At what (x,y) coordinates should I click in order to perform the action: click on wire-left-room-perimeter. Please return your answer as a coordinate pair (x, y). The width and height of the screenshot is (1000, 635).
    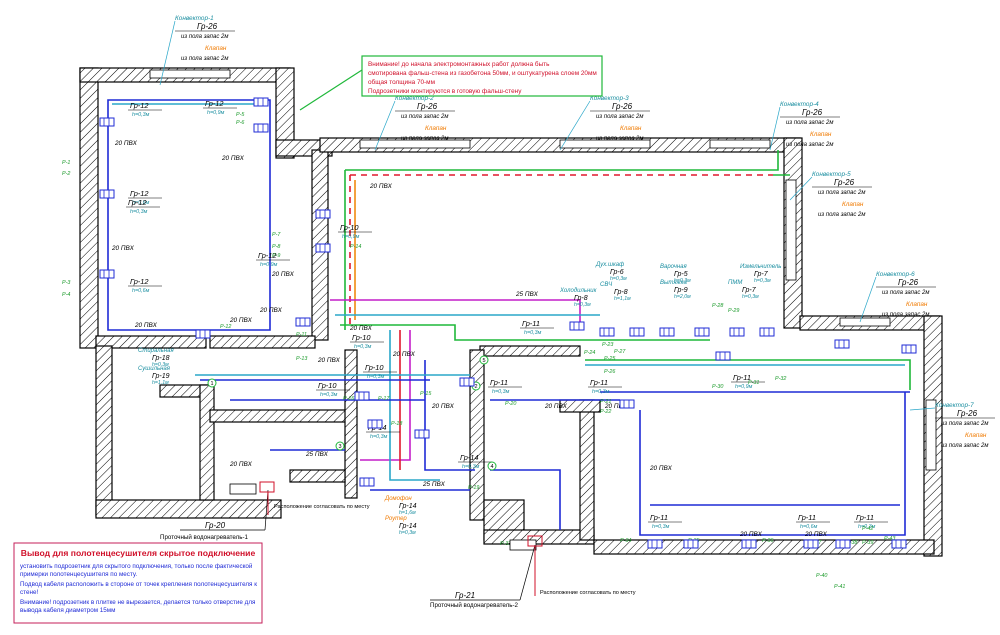
    Looking at the image, I should click on (189, 215).